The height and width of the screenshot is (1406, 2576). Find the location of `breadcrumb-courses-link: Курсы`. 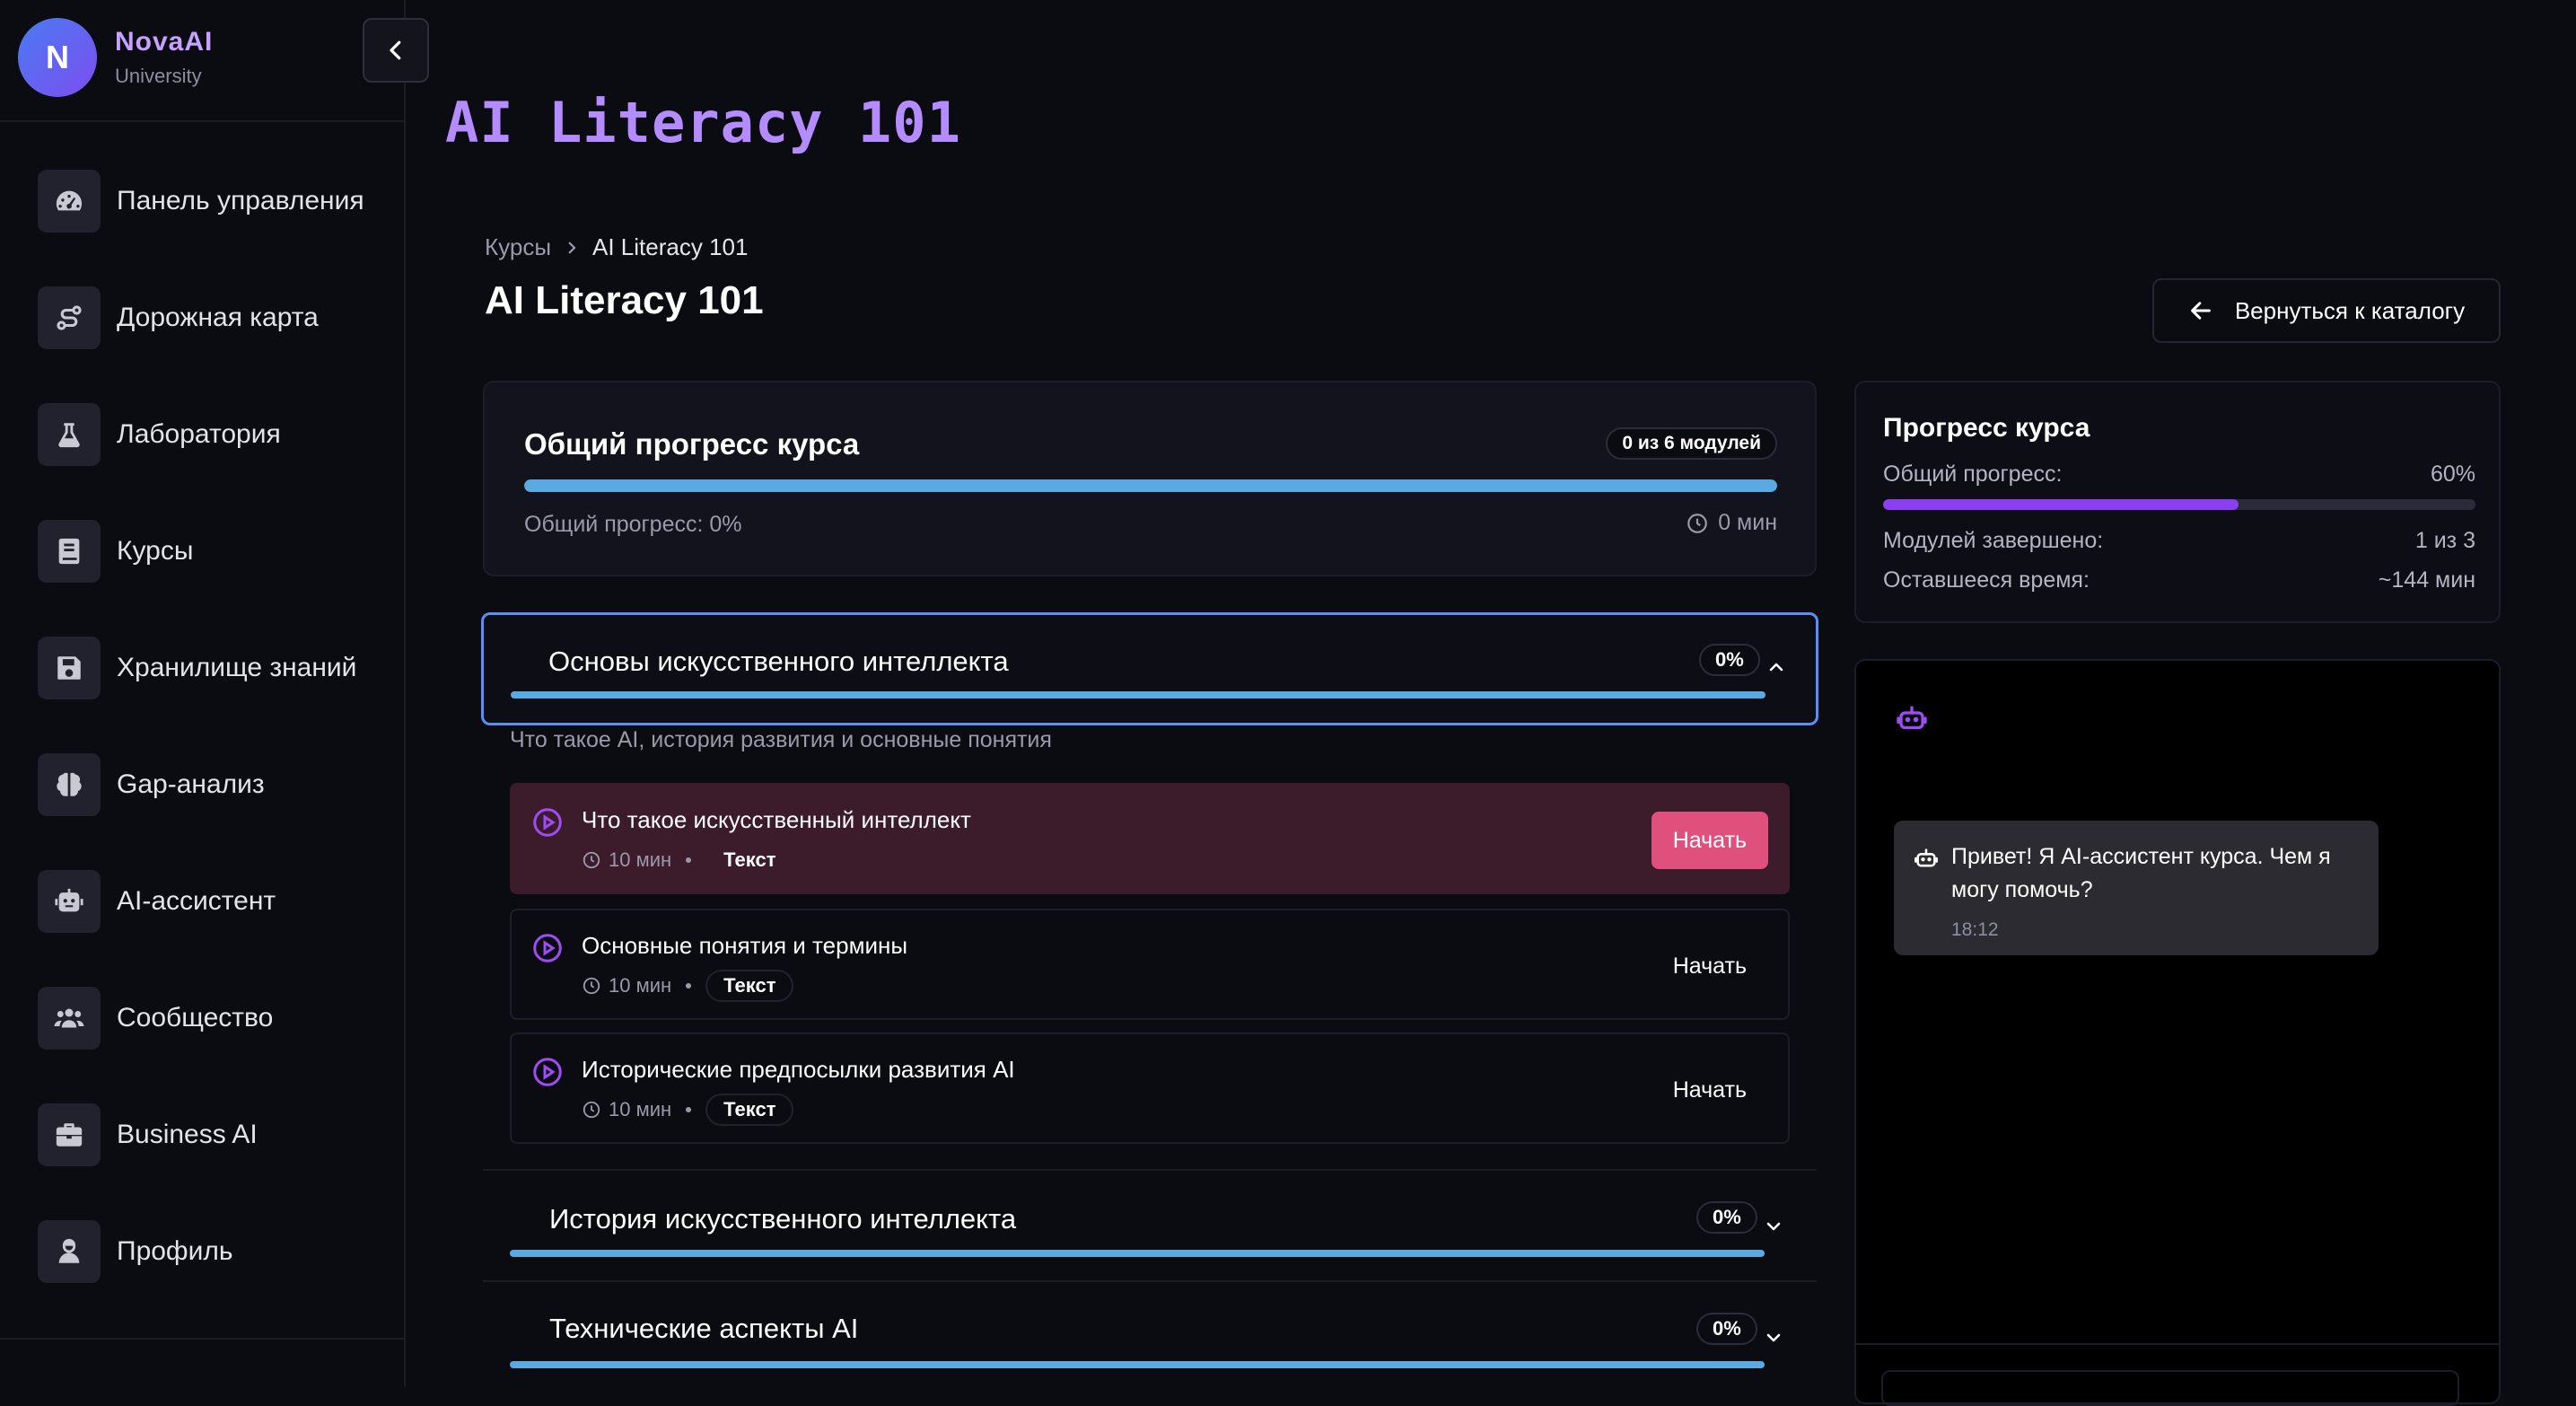

breadcrumb-courses-link: Курсы is located at coordinates (518, 247).